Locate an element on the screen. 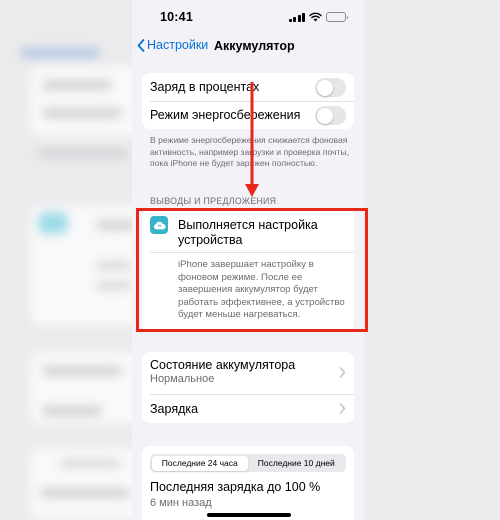 Image resolution: width=500 pixels, height=520 pixels. annotation-highlight-box is located at coordinates (252, 270).